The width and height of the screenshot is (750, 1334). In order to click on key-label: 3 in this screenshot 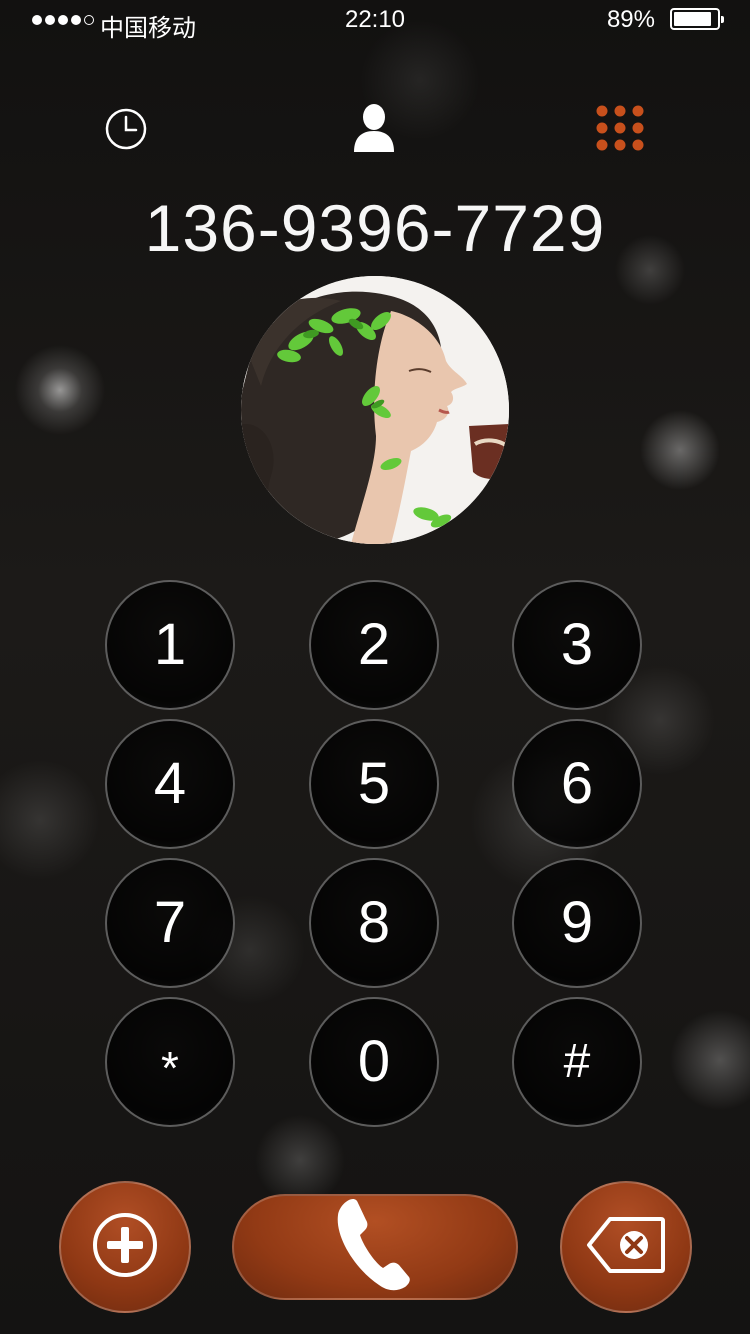, I will do `click(577, 644)`.